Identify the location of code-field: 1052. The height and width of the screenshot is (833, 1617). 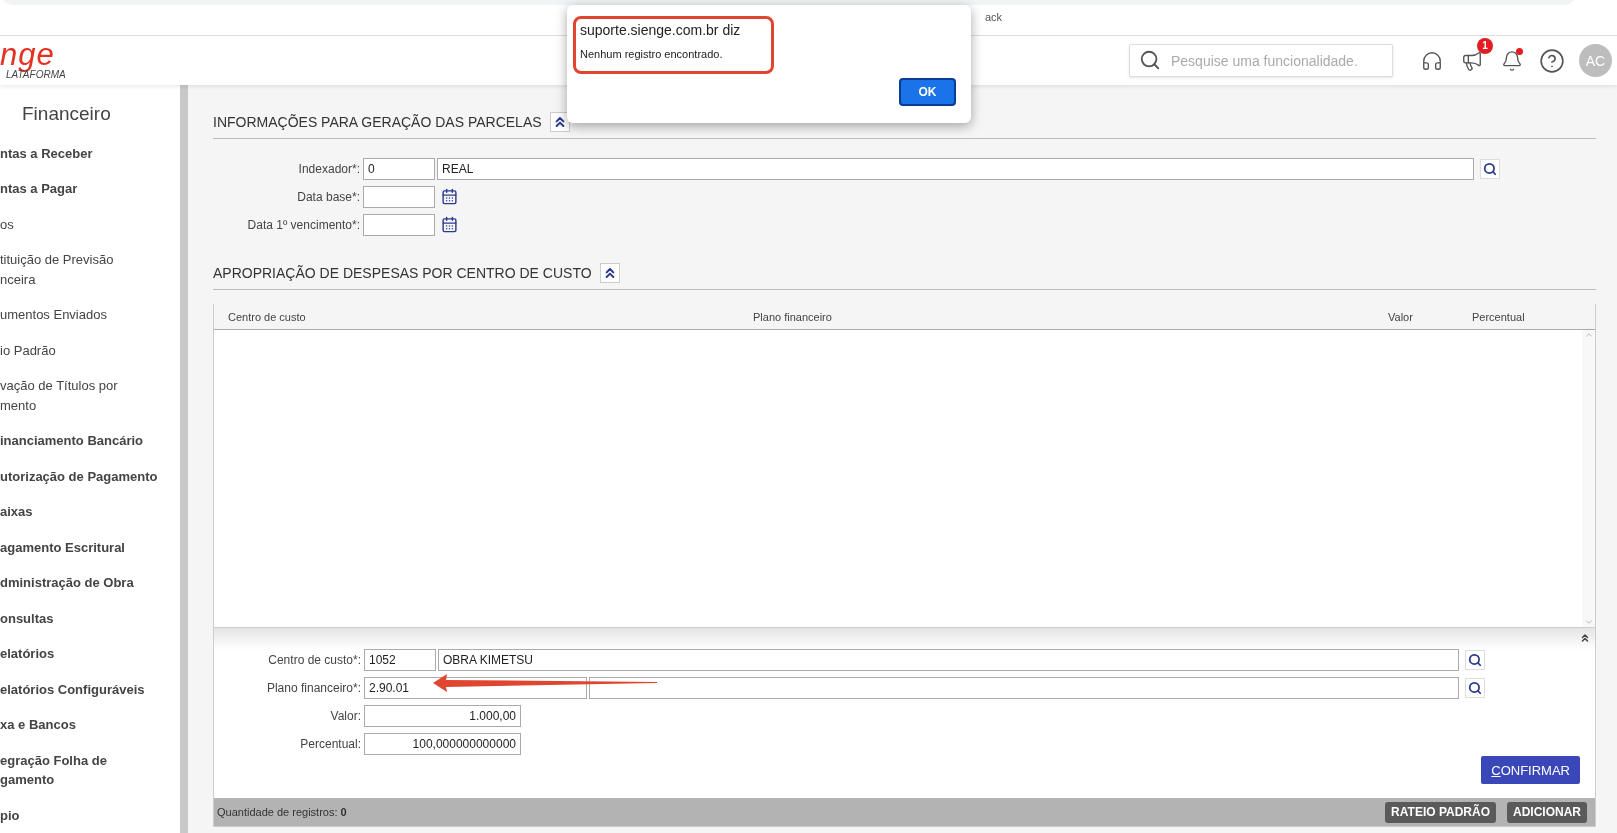
(400, 659).